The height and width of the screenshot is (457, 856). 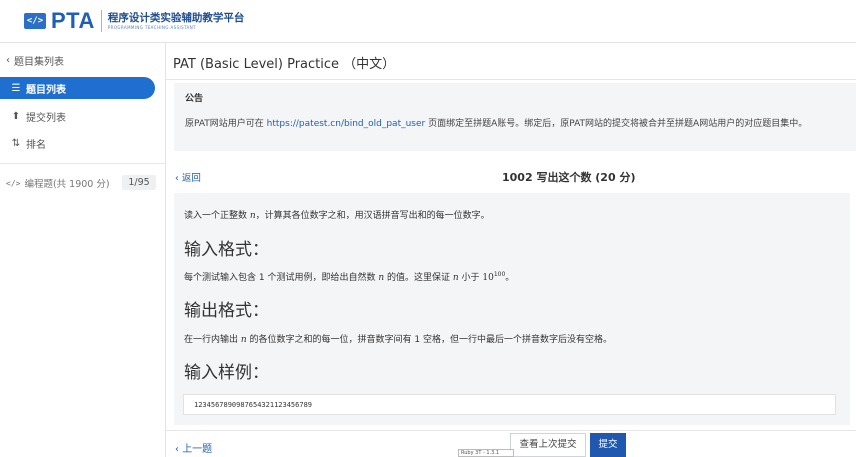 What do you see at coordinates (284, 64) in the screenshot?
I see `page-title: PAT (Basic Level) Practice （中文）` at bounding box center [284, 64].